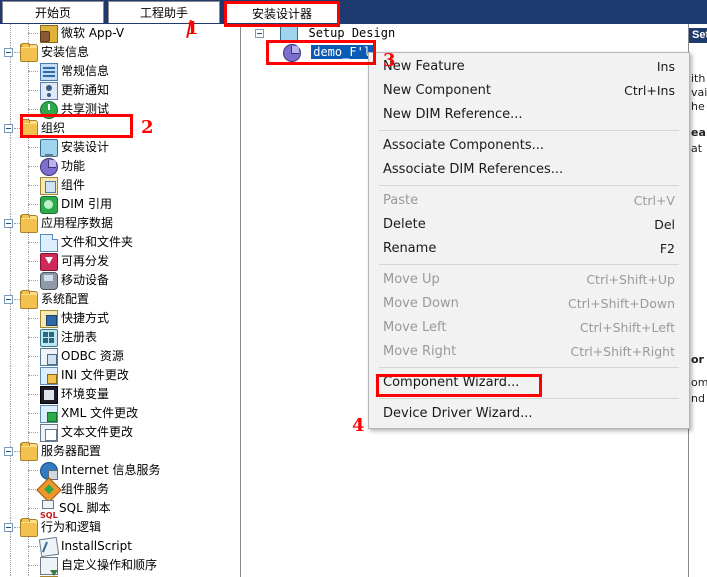 The width and height of the screenshot is (707, 577). What do you see at coordinates (120, 546) in the screenshot?
I see `tree-item-27: InstallScript` at bounding box center [120, 546].